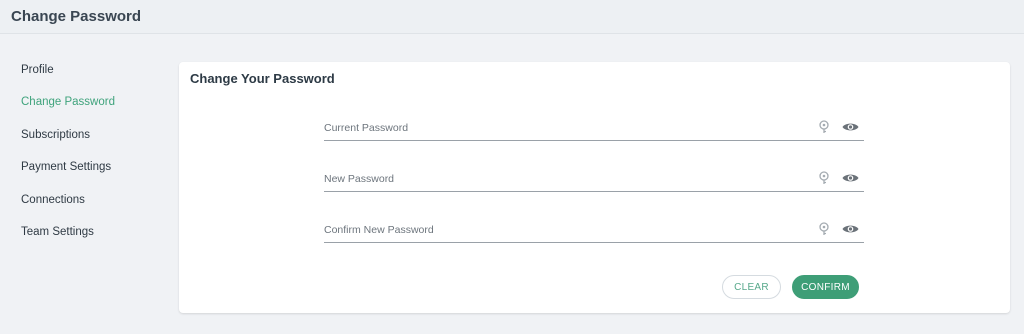 The image size is (1024, 334). I want to click on sidebar-item-payment-settings: Payment Settings, so click(91, 175).